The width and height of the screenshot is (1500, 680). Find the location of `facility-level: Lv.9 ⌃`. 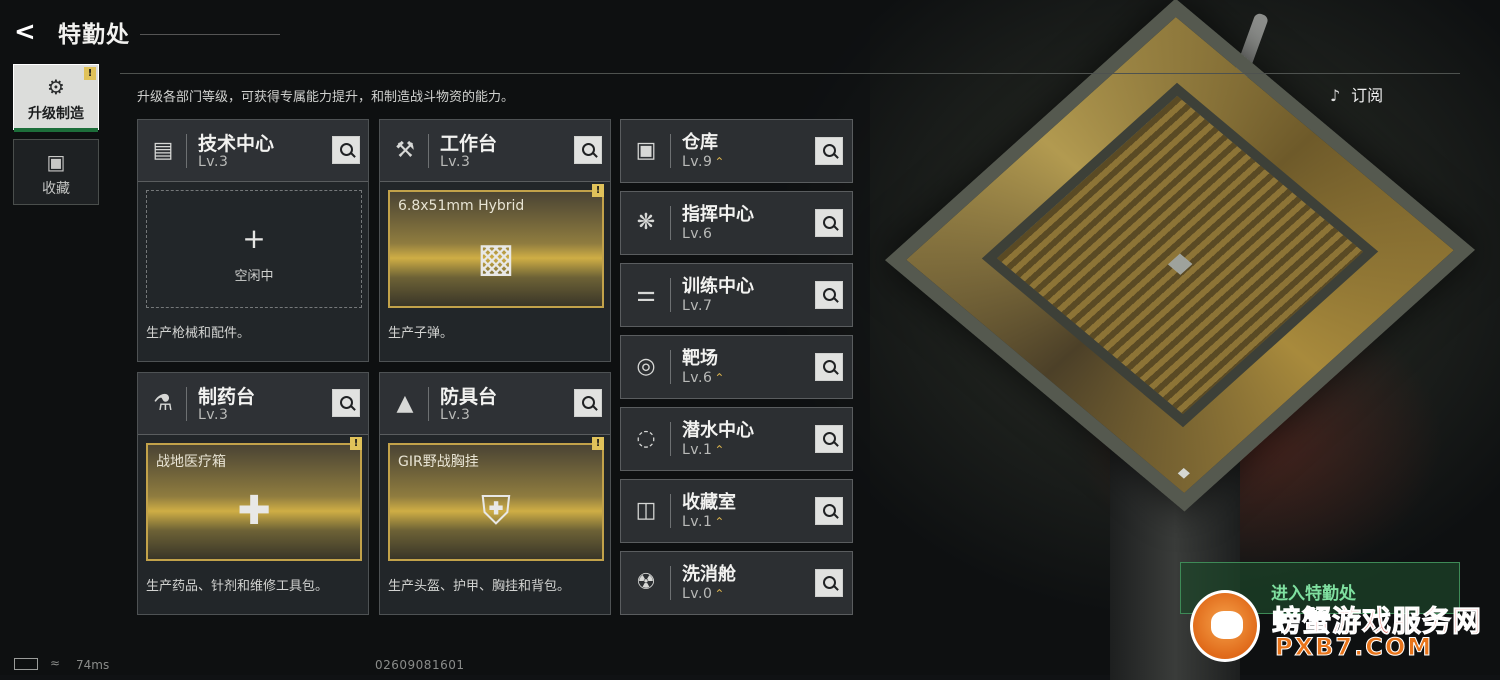

facility-level: Lv.9 ⌃ is located at coordinates (703, 162).